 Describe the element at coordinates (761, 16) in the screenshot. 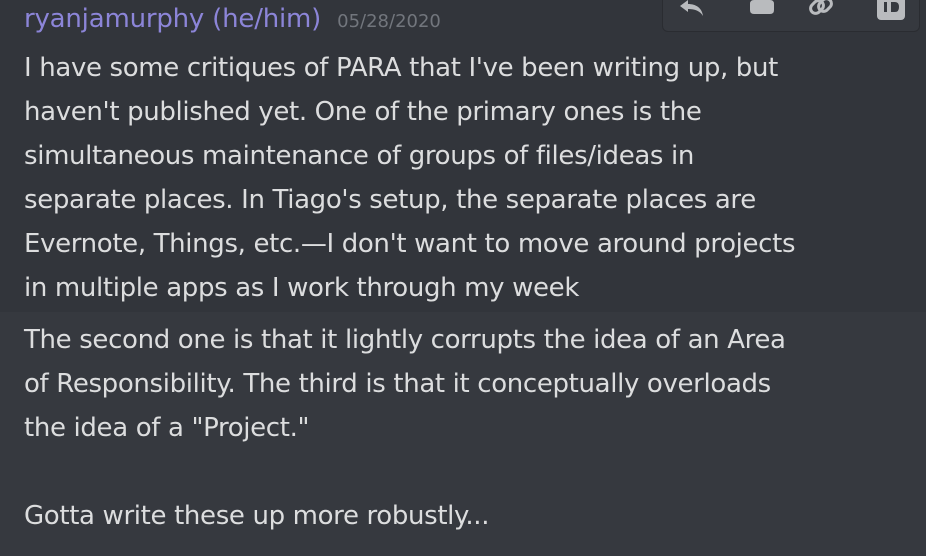

I see `react-icon` at that location.